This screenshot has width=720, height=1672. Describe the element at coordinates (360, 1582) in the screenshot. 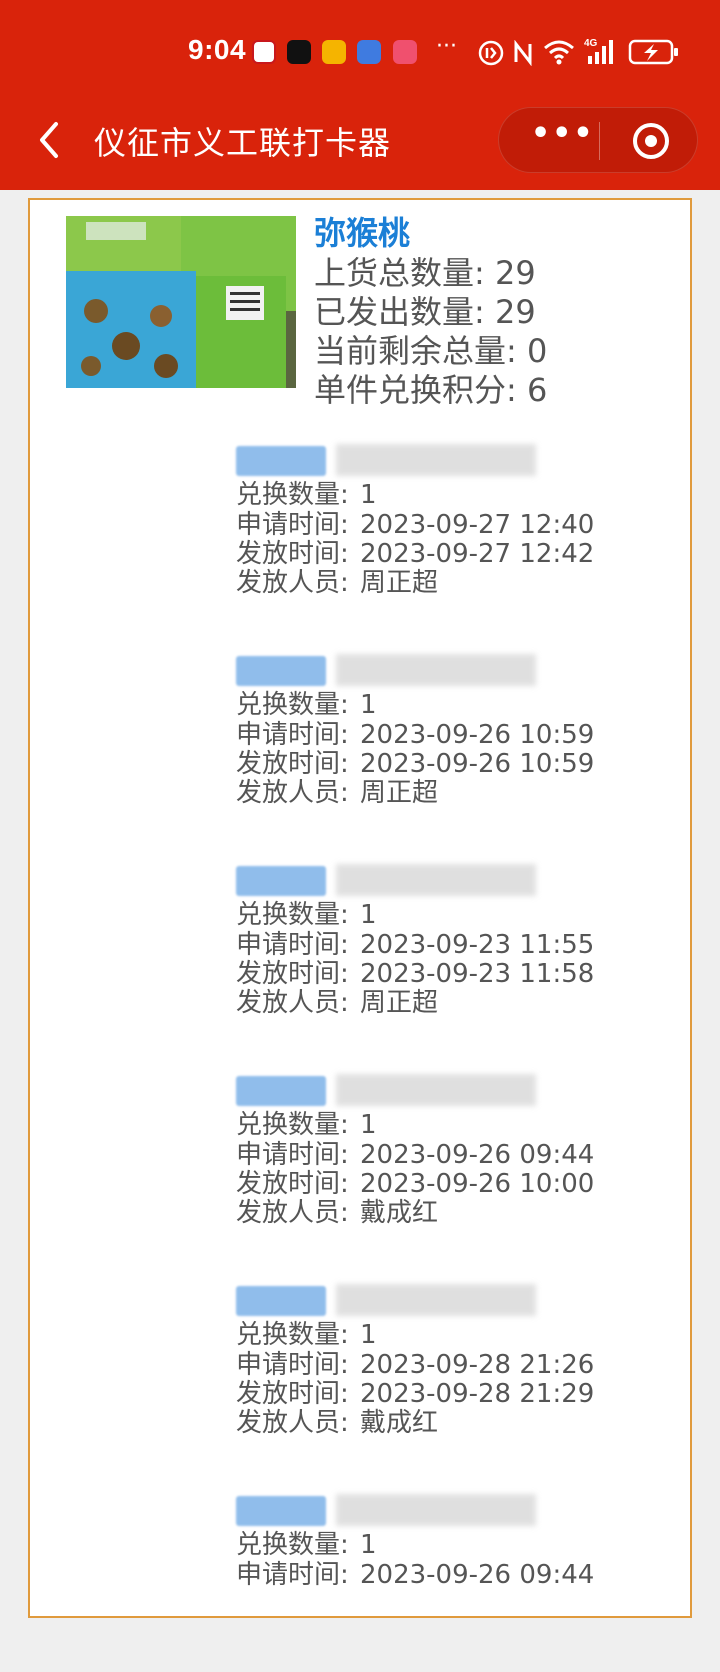

I see `redemption-record: 兑换数量: 1 申请时间: 2023-09-26 09:44` at that location.